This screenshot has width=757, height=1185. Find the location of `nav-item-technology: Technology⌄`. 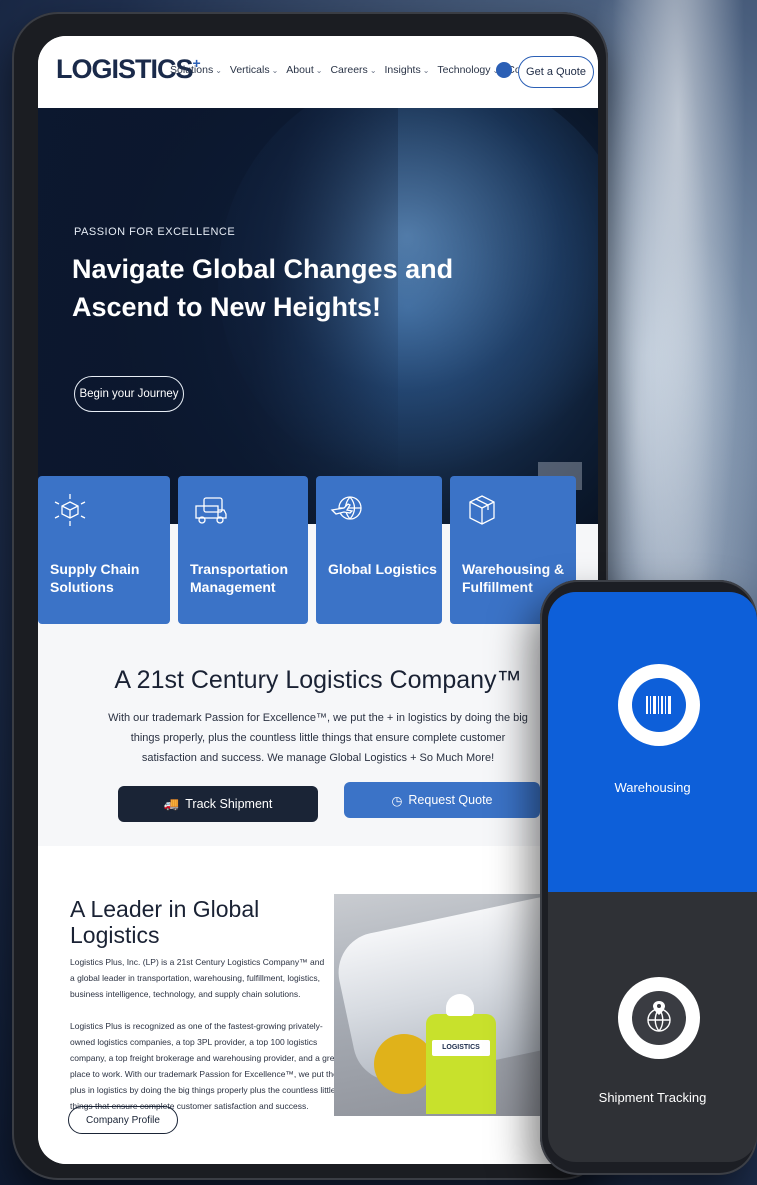

nav-item-technology: Technology⌄ is located at coordinates (468, 70).